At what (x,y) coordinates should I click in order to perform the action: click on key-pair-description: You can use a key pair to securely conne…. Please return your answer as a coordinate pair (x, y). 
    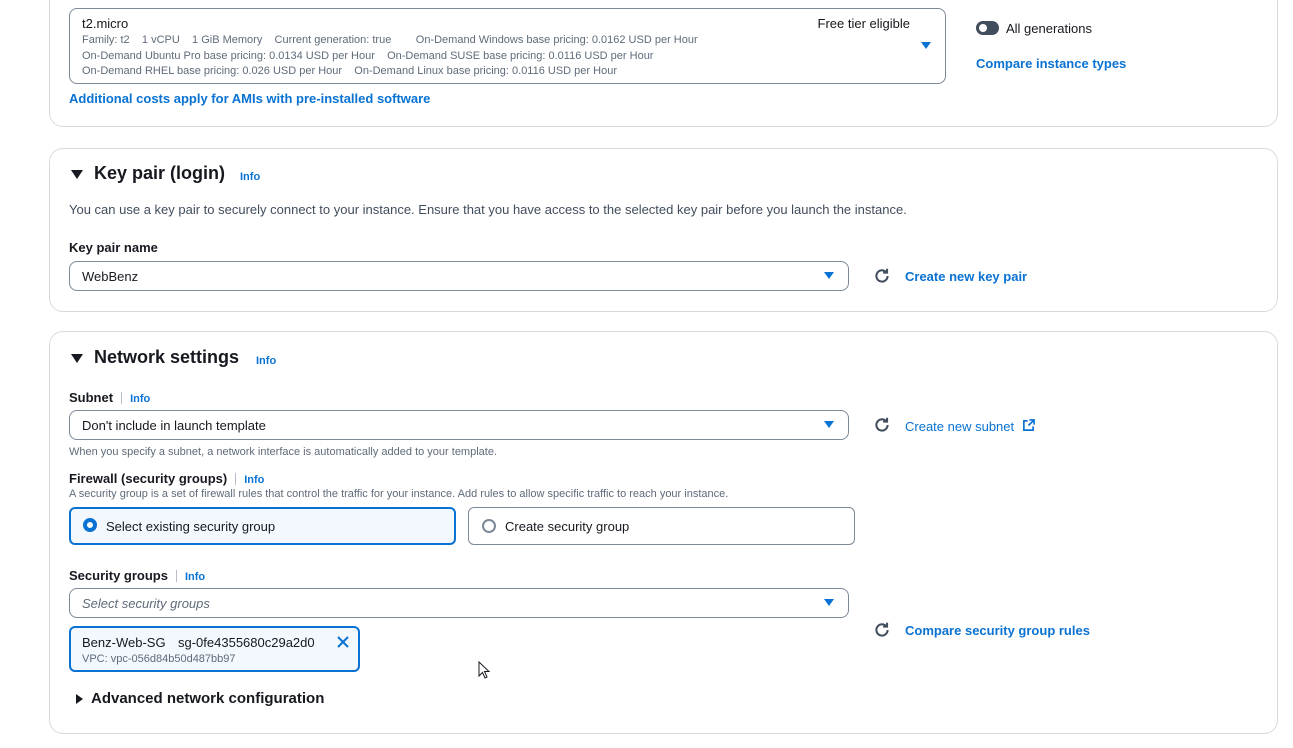
    Looking at the image, I should click on (488, 209).